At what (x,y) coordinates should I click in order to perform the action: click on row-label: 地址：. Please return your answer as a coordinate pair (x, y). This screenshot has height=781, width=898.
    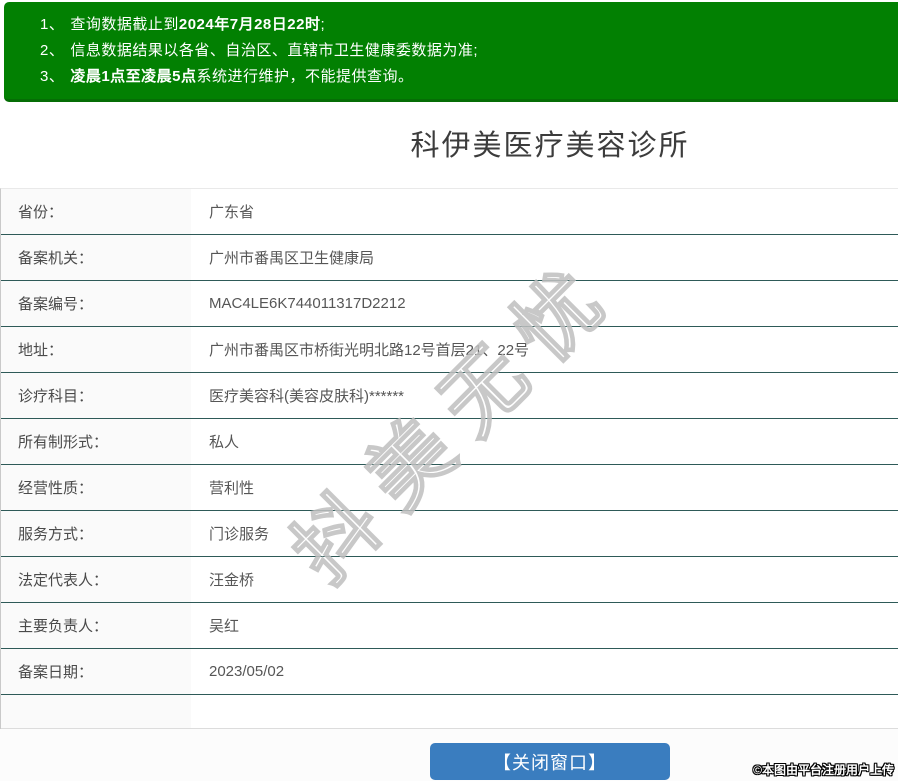
    Looking at the image, I should click on (96, 349).